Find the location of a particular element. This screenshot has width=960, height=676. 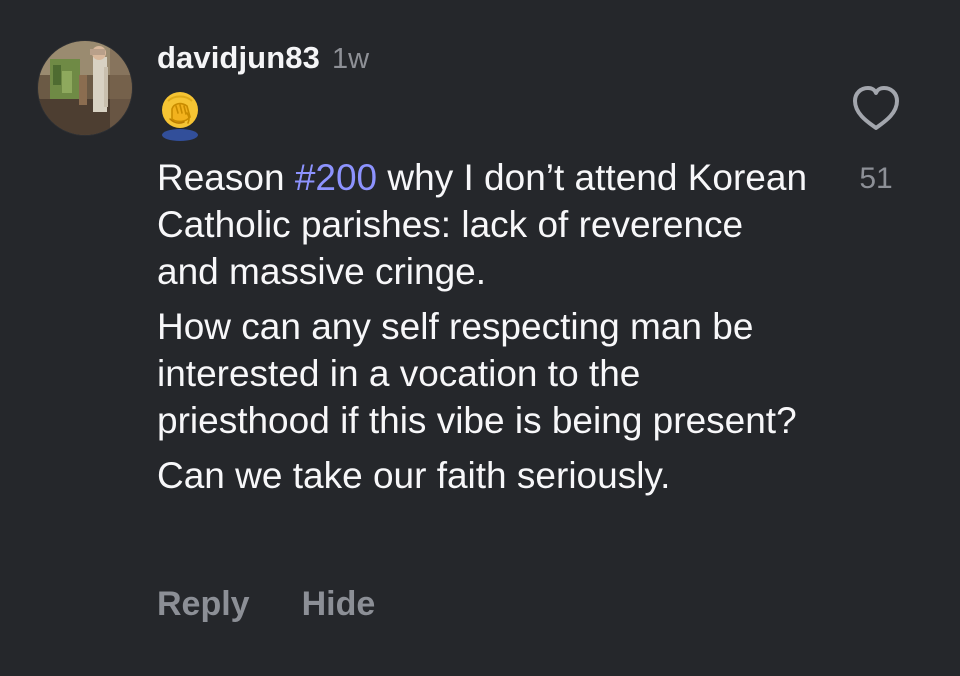

like-button is located at coordinates (876, 108).